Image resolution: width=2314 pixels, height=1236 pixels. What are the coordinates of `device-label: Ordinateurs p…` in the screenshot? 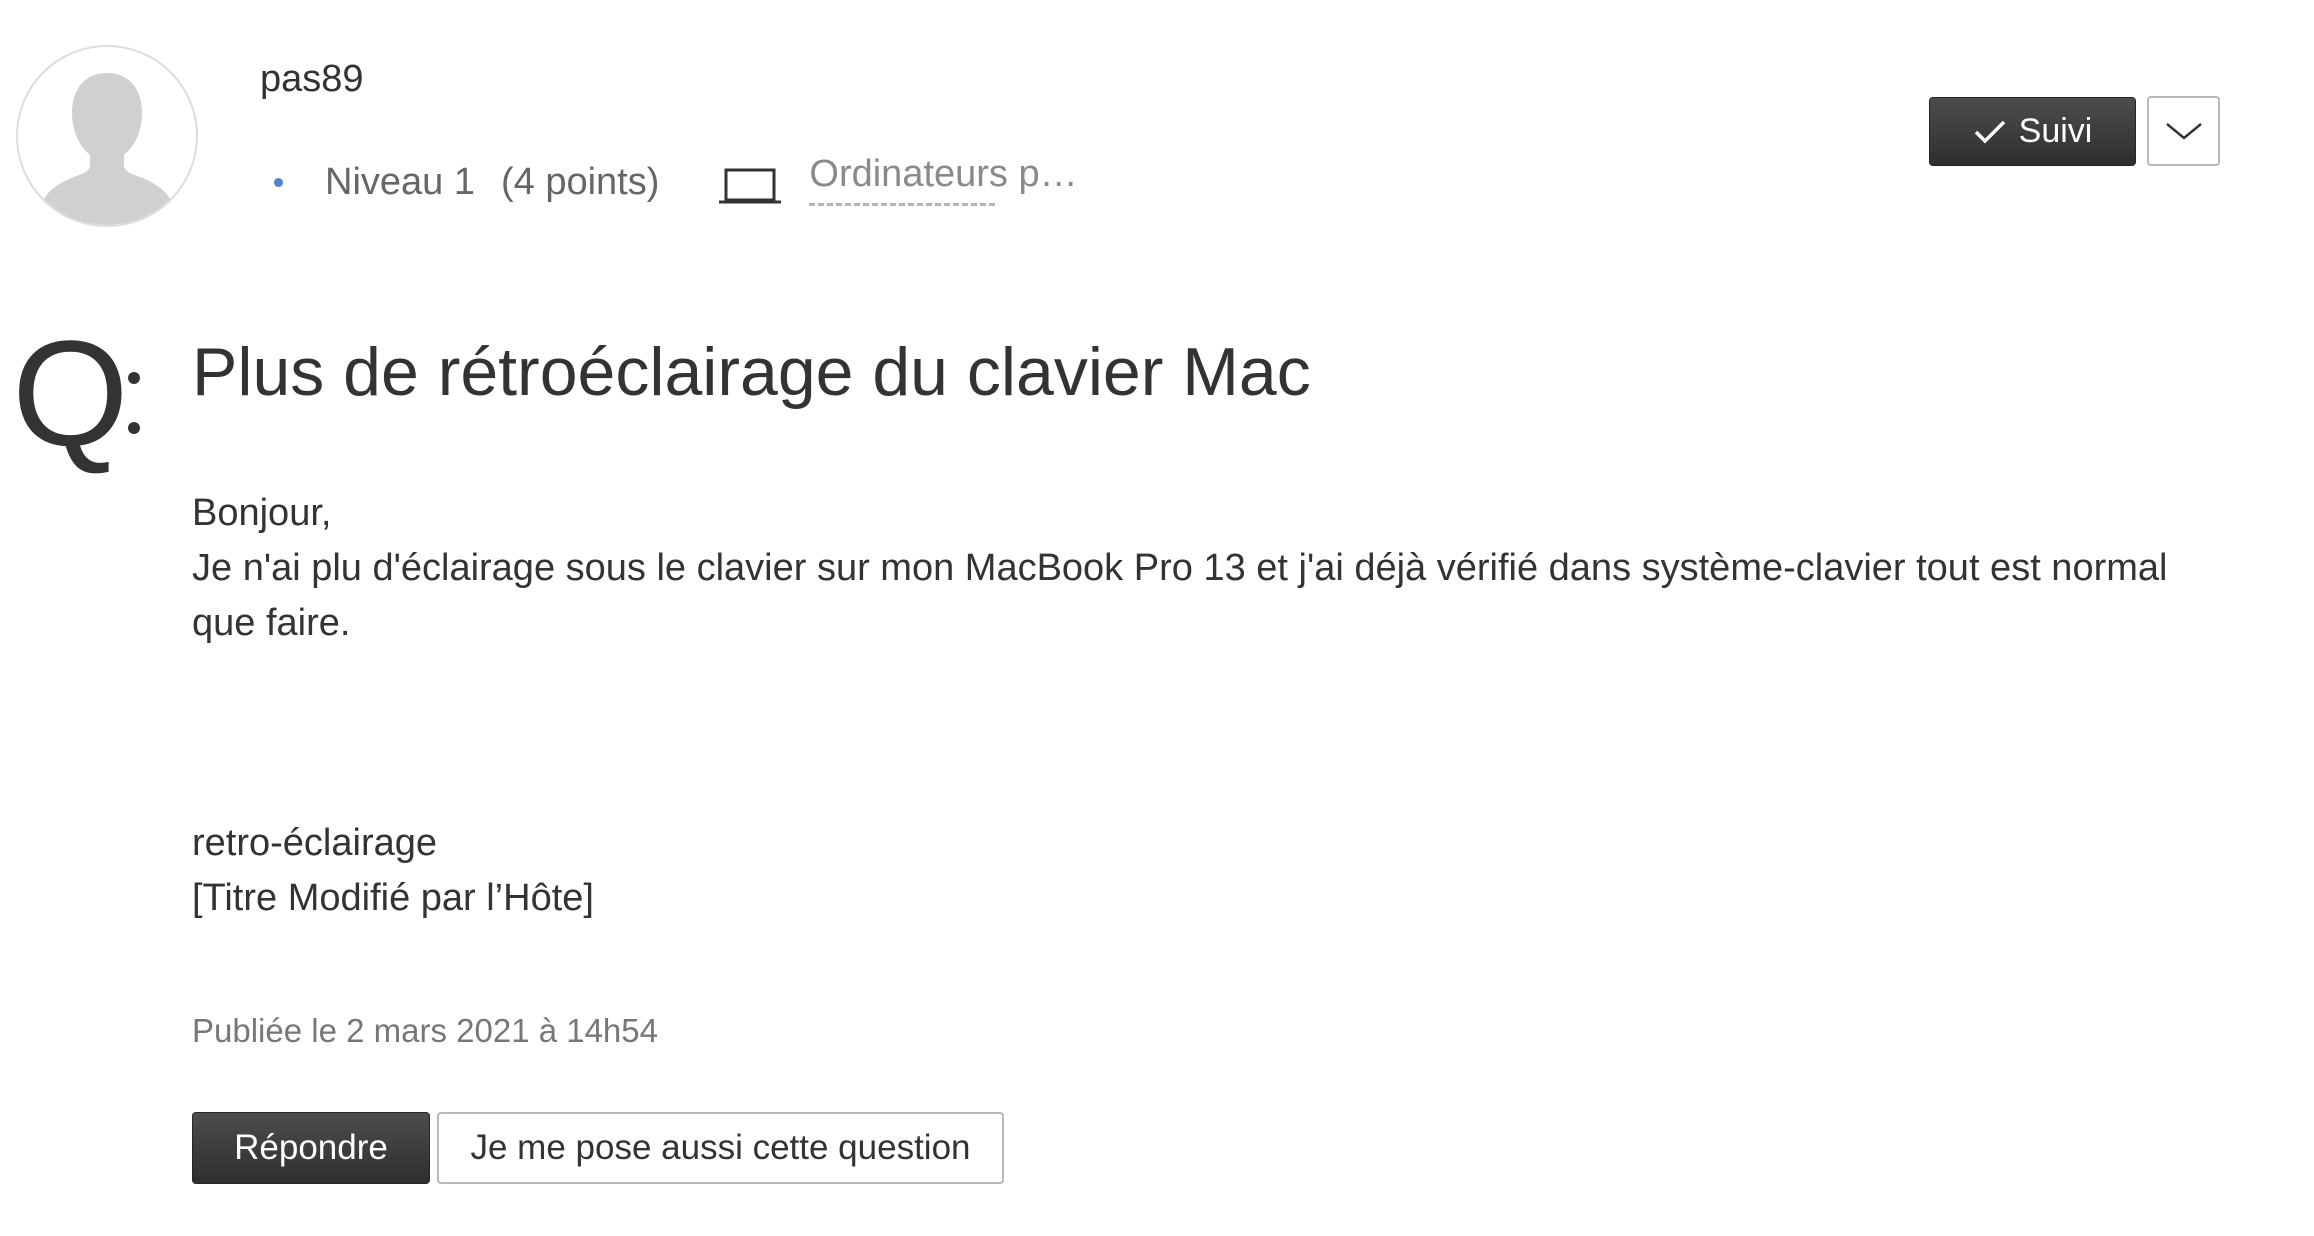 It's located at (943, 173).